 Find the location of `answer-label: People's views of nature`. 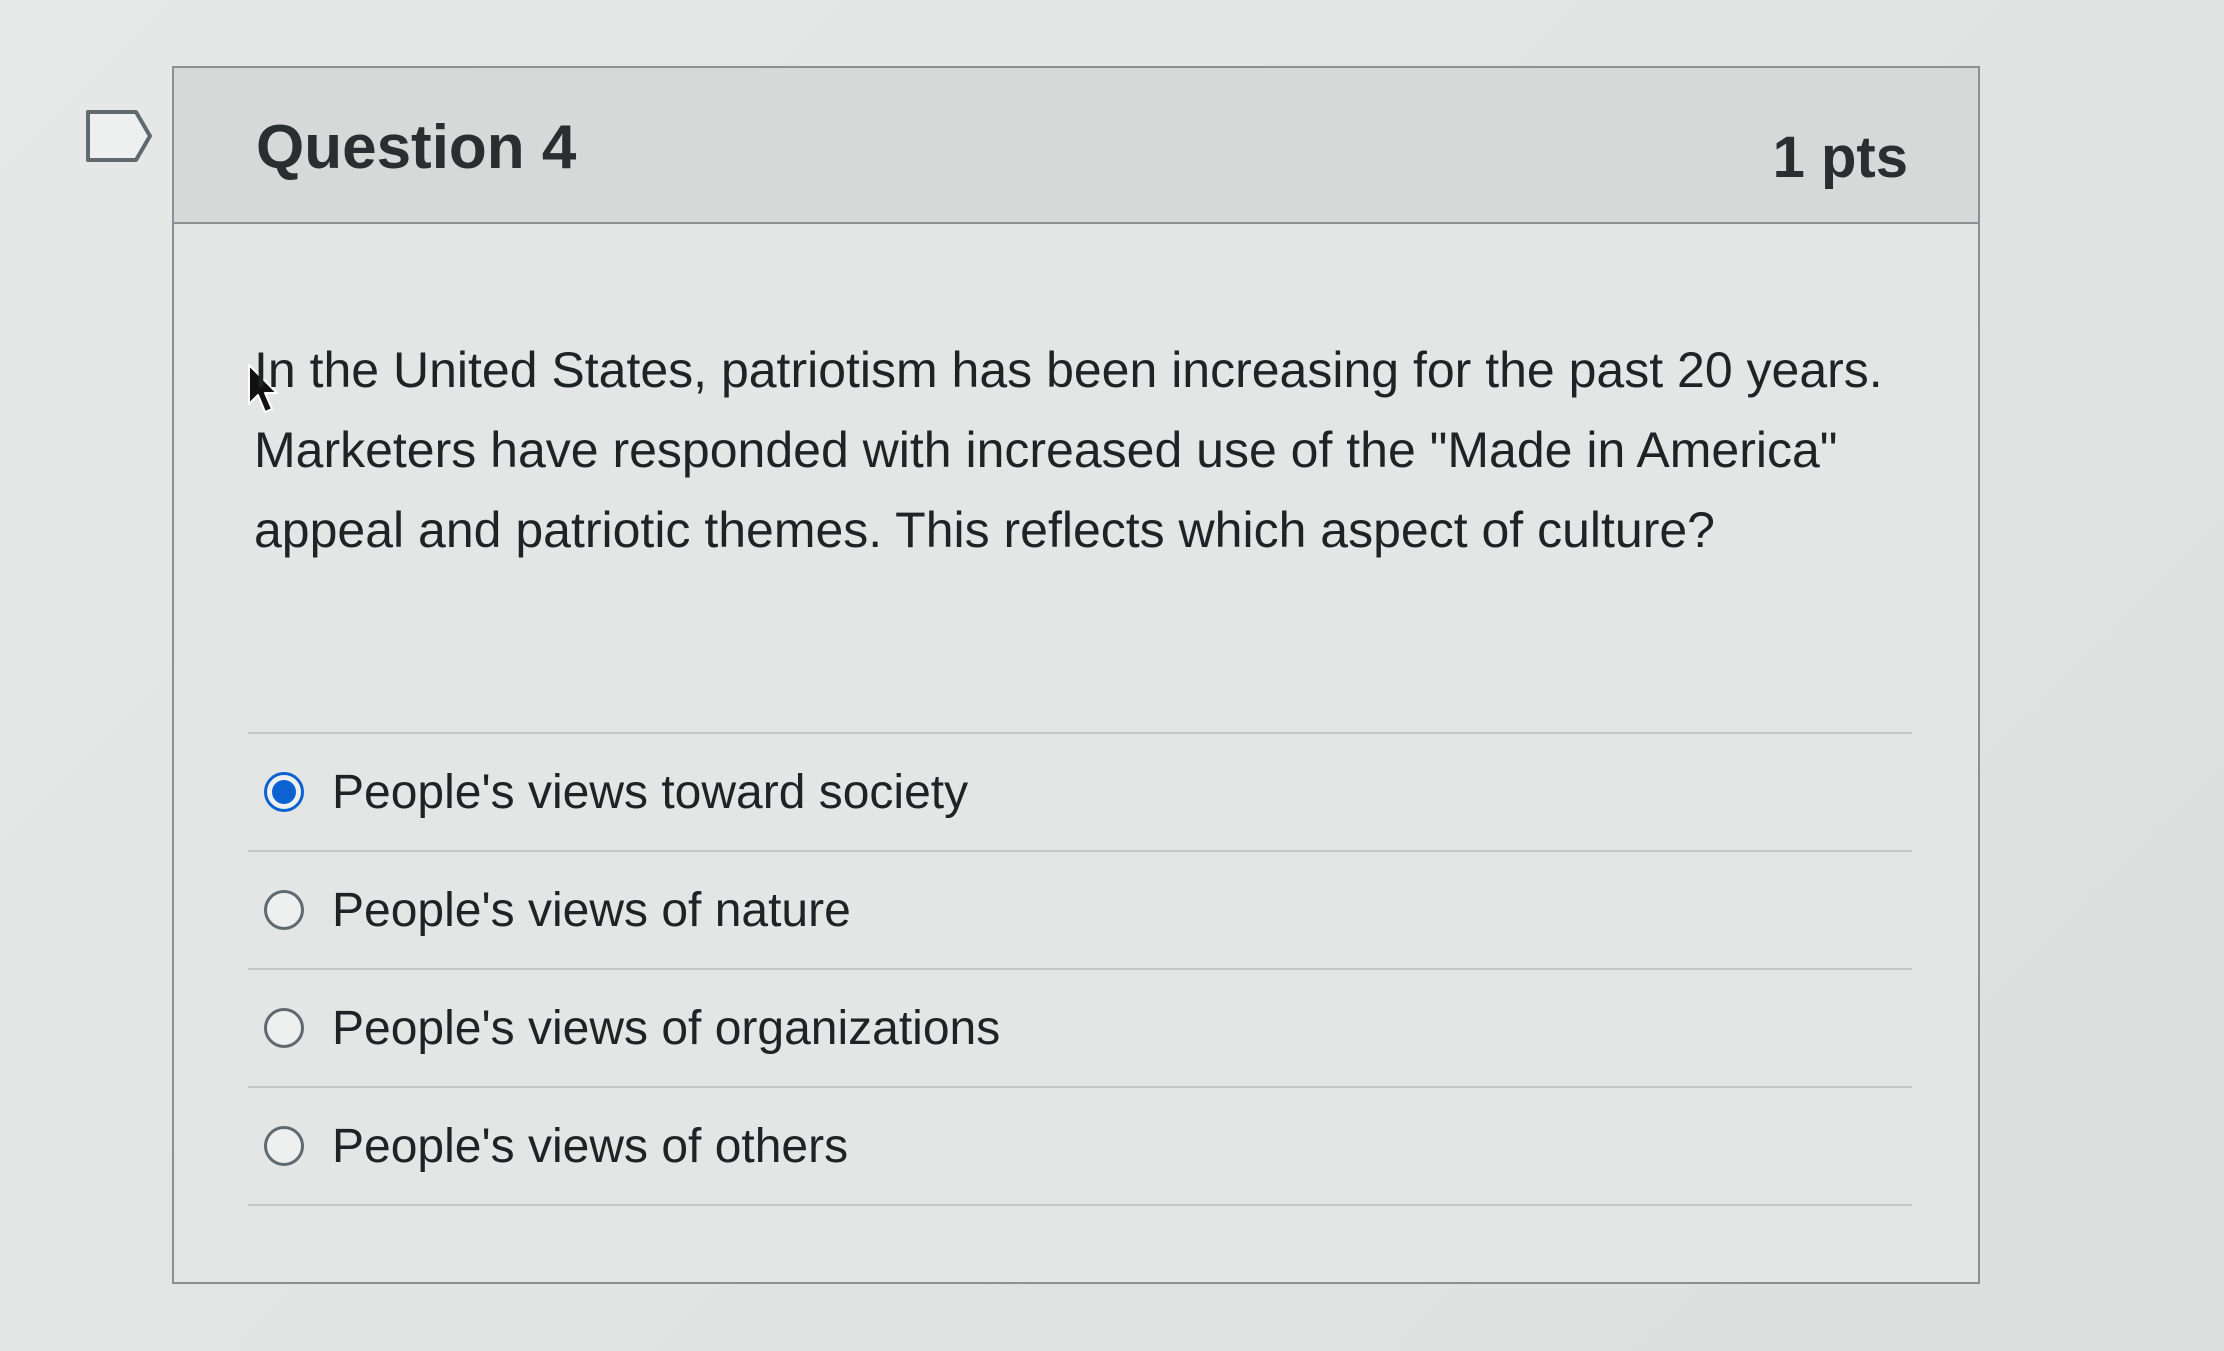

answer-label: People's views of nature is located at coordinates (591, 910).